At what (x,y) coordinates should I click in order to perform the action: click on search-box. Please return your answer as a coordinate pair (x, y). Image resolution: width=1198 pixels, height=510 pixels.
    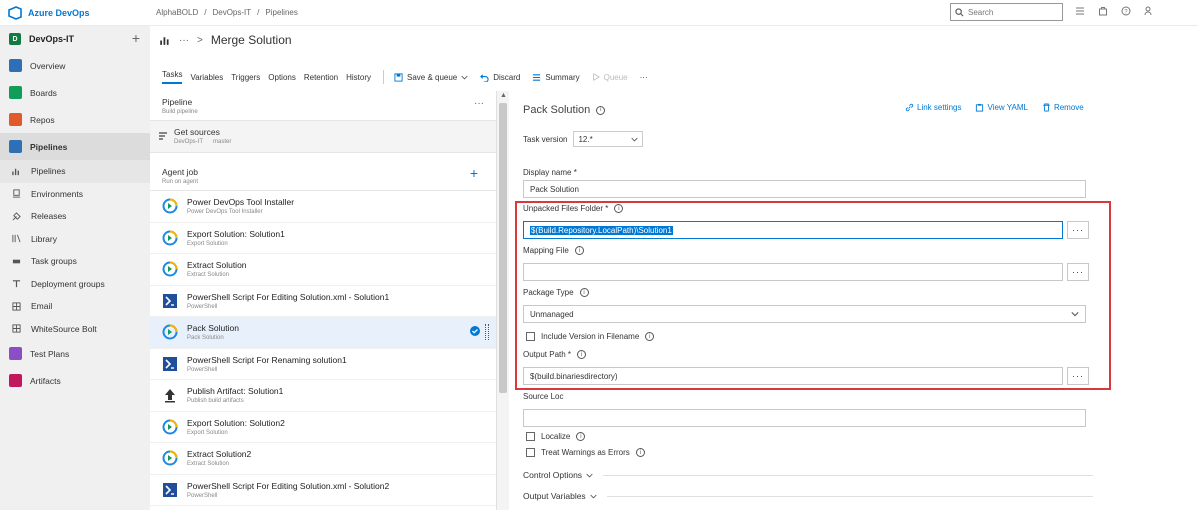
    Looking at the image, I should click on (1006, 12).